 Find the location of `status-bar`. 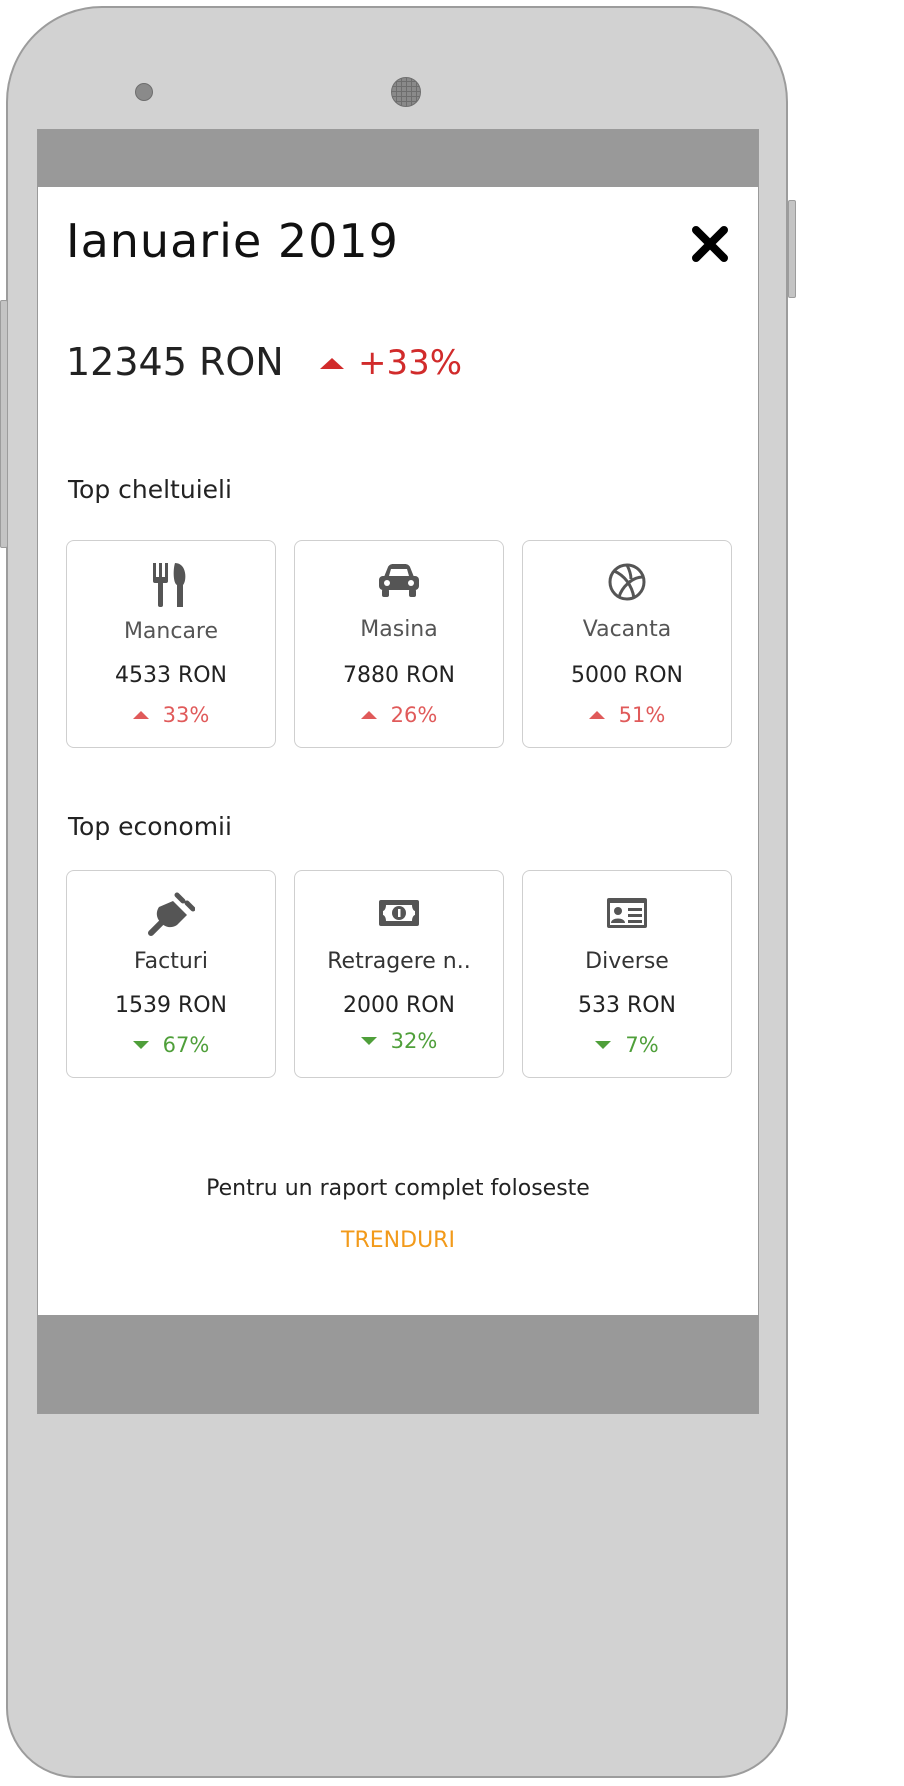

status-bar is located at coordinates (398, 158).